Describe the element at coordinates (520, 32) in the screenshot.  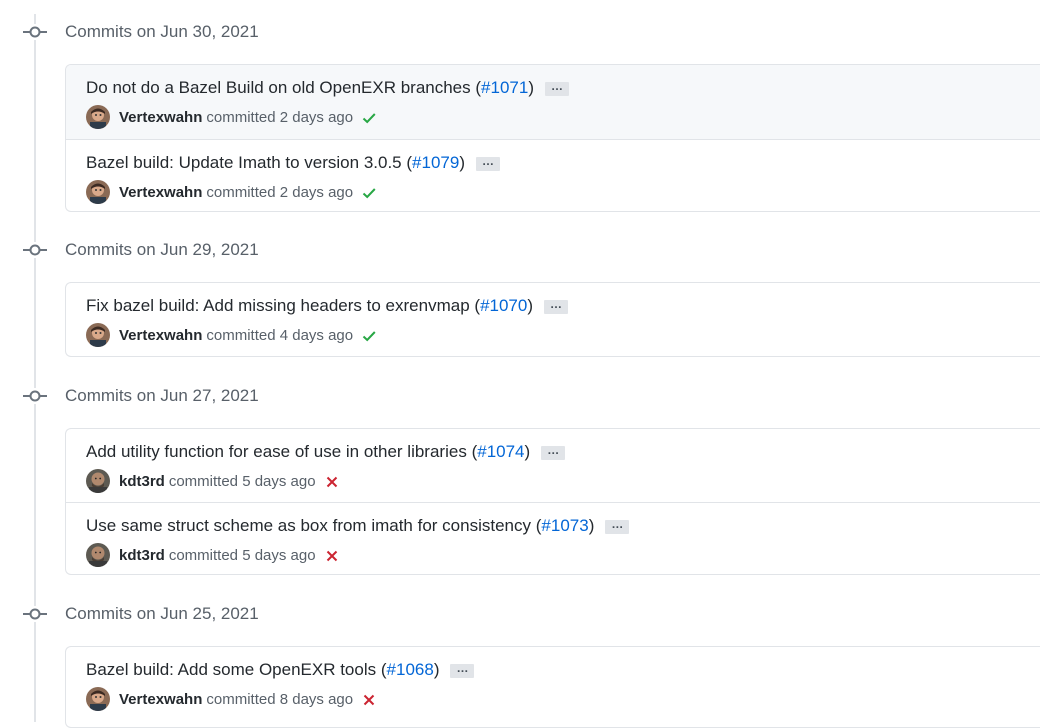
I see `commit-group-header: Commits on Jun 30, 2021` at that location.